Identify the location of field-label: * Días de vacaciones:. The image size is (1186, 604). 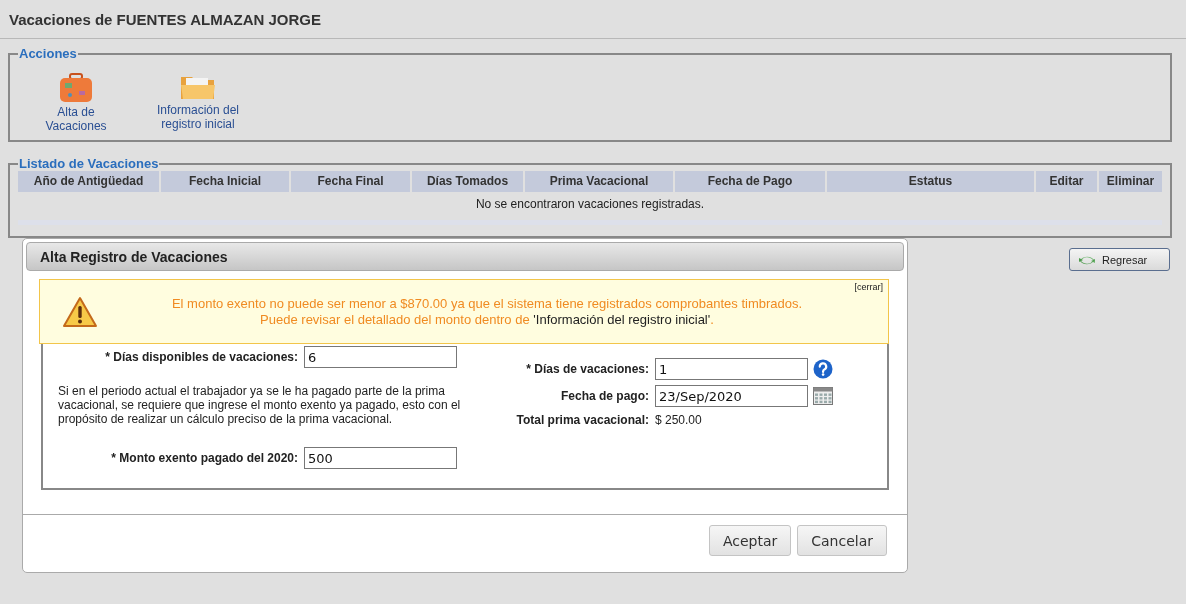
(587, 369).